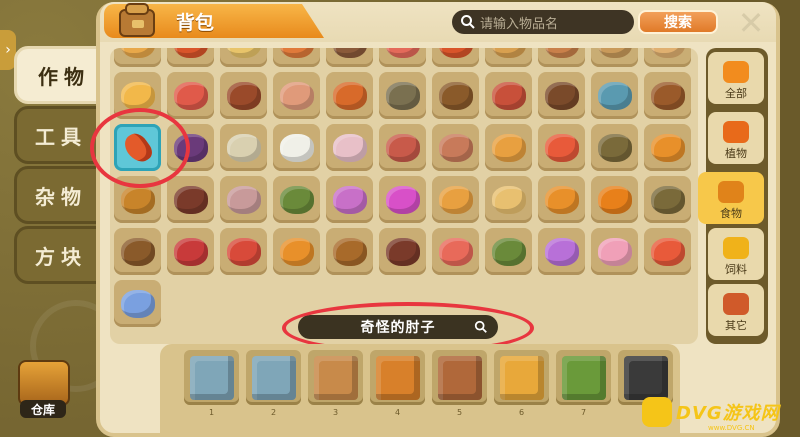 Image resolution: width=800 pixels, height=437 pixels. What do you see at coordinates (43, 409) in the screenshot?
I see `warehouse-label: 仓库` at bounding box center [43, 409].